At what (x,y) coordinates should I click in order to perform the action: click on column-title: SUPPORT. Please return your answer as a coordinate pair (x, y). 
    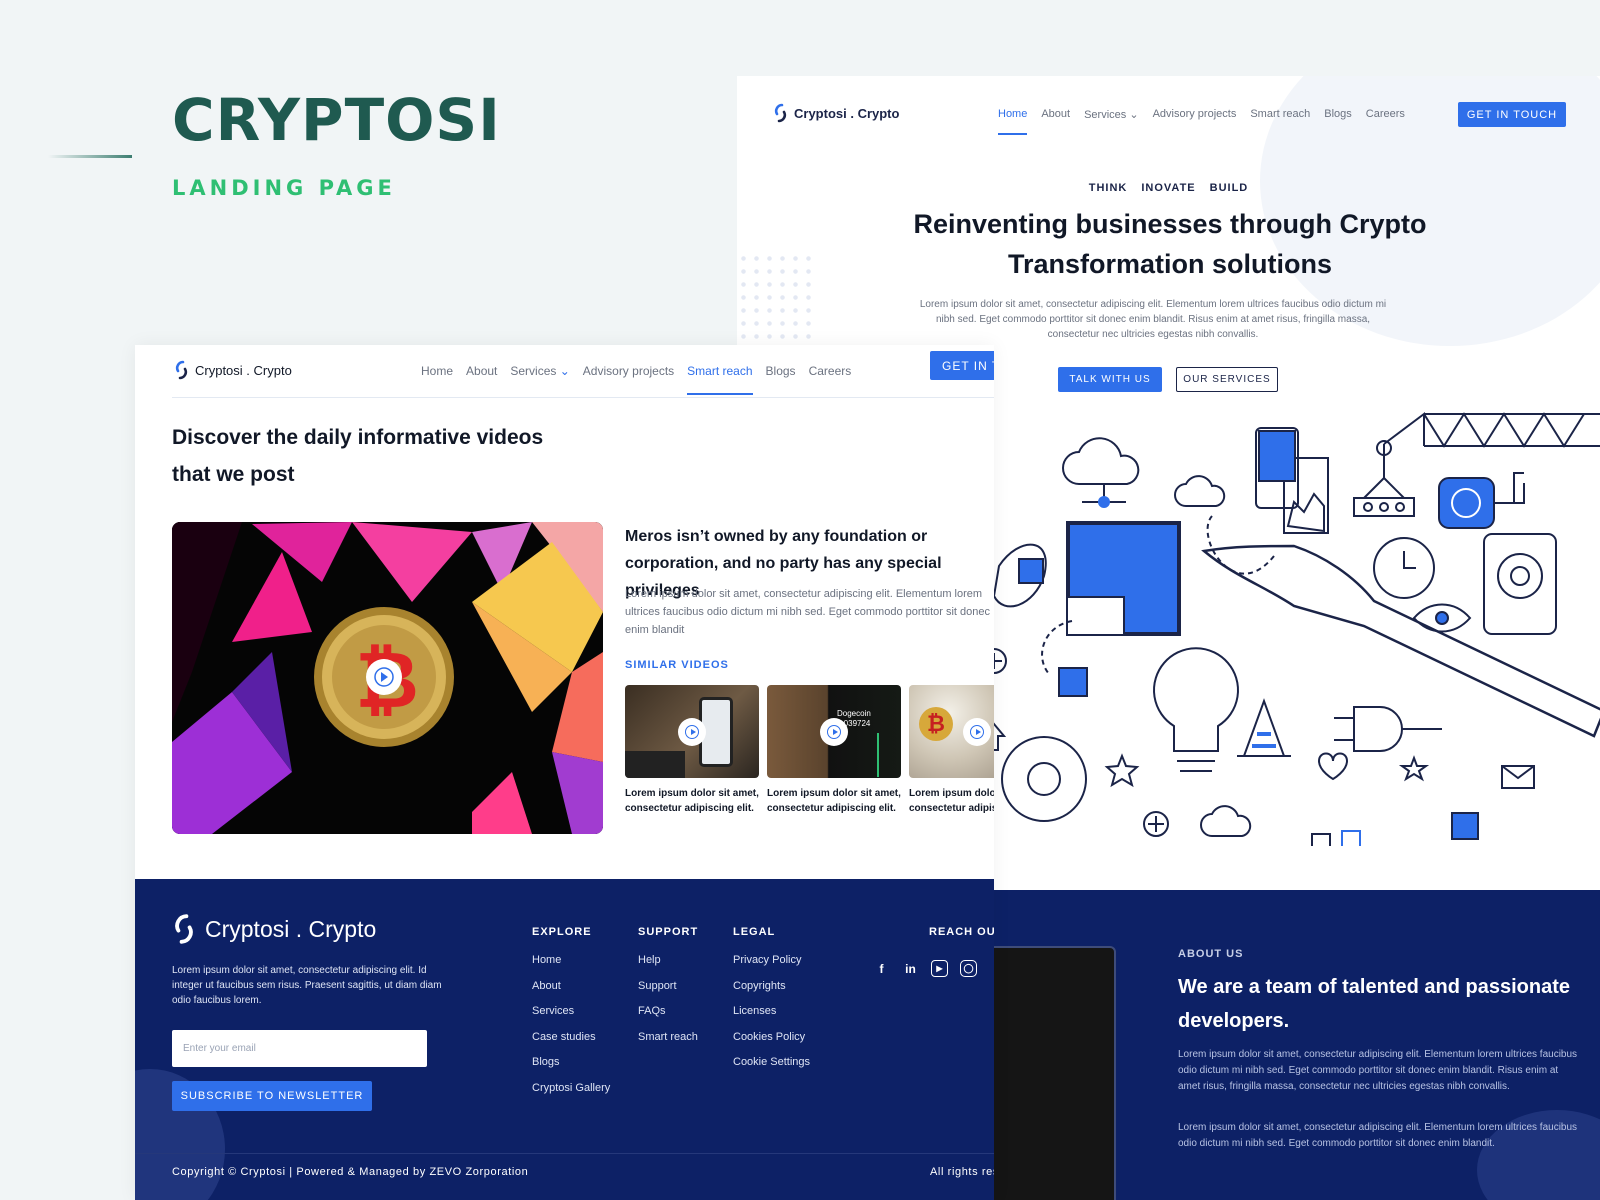
    Looking at the image, I should click on (668, 932).